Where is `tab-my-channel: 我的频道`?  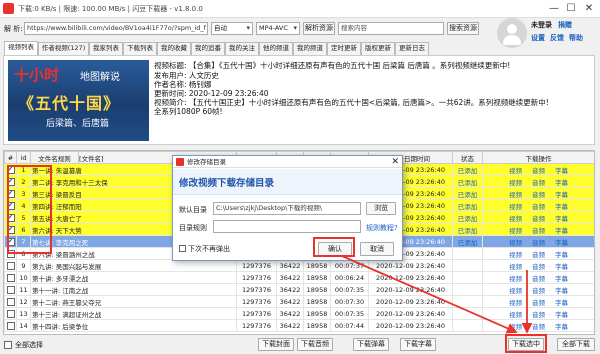 tab-my-channel: 我的频道 is located at coordinates (310, 48).